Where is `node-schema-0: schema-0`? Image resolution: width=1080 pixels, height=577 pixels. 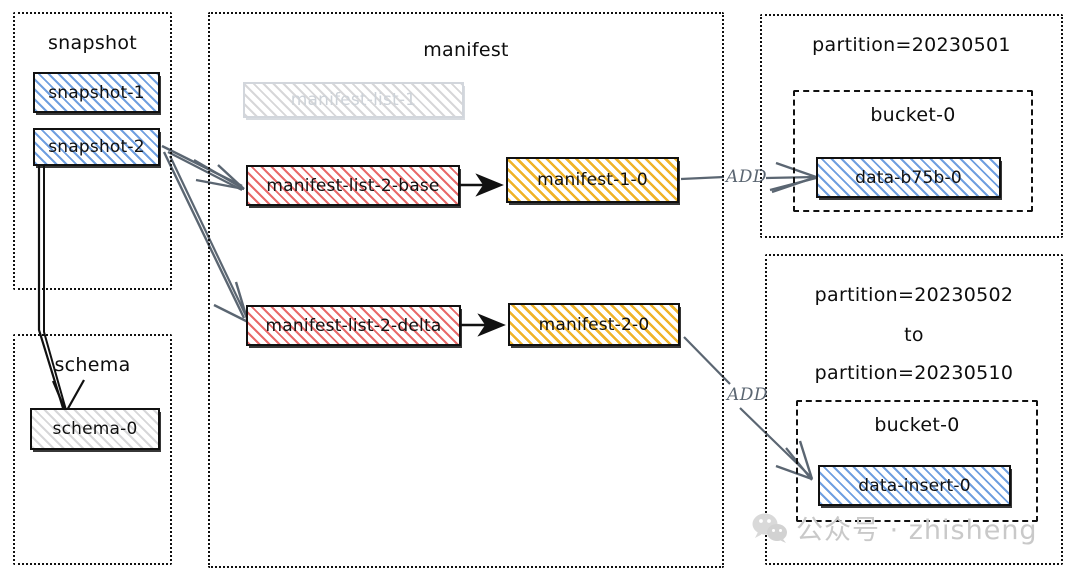 node-schema-0: schema-0 is located at coordinates (95, 429).